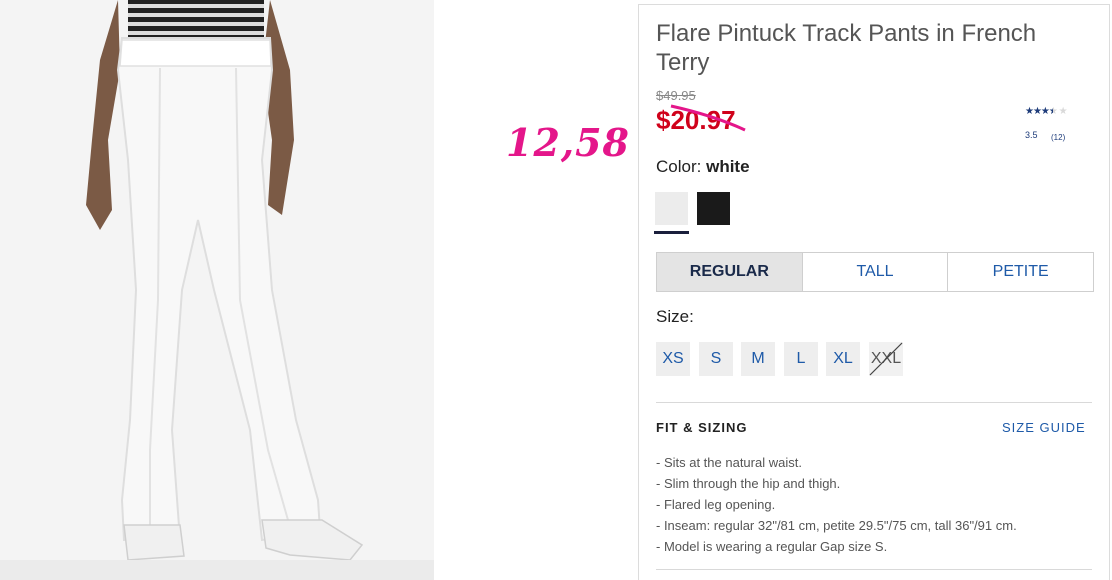 Image resolution: width=1112 pixels, height=580 pixels. I want to click on list-item: - Model is wearing a regular Gap size S., so click(772, 546).